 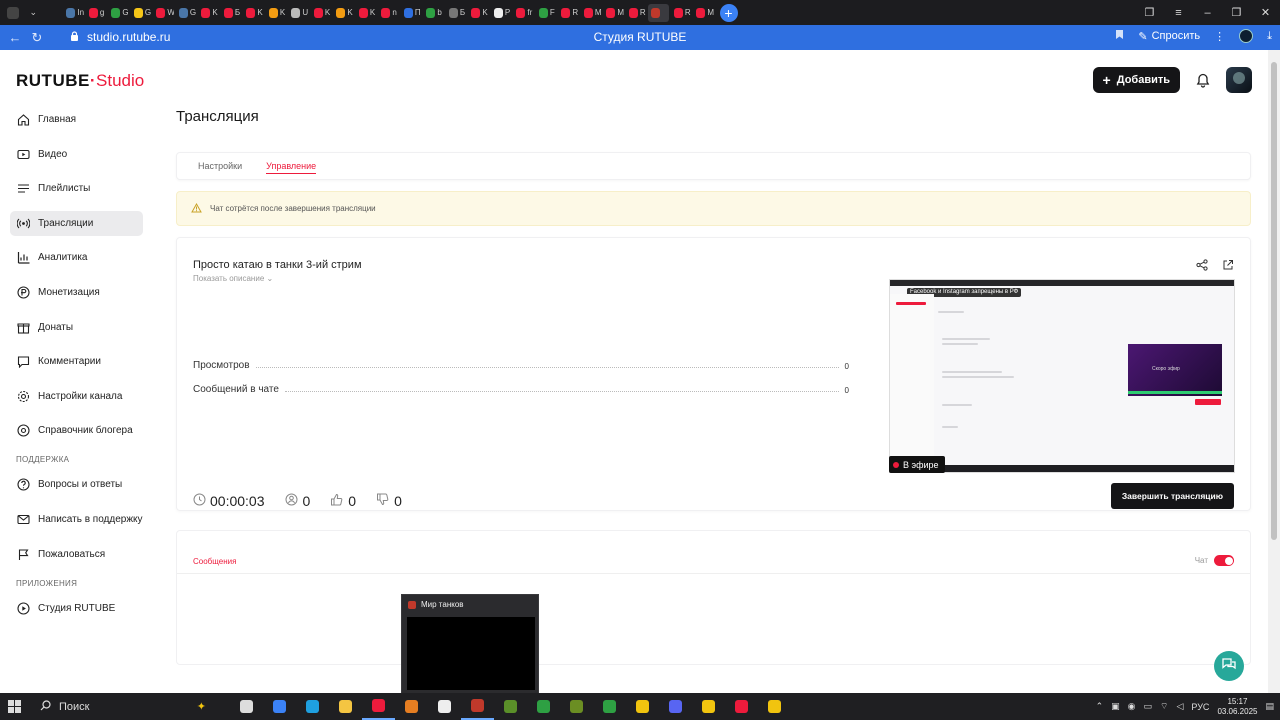 What do you see at coordinates (163, 13) in the screenshot?
I see `browser-tab: W` at bounding box center [163, 13].